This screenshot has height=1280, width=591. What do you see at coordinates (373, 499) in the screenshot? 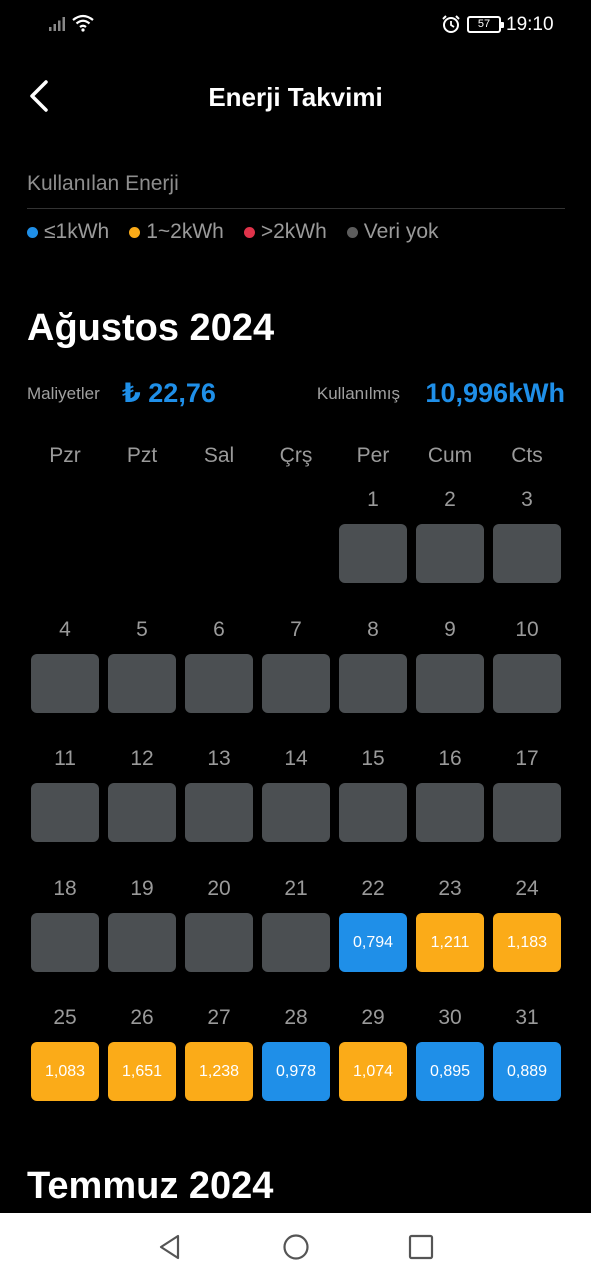
I see `day-number: 1` at bounding box center [373, 499].